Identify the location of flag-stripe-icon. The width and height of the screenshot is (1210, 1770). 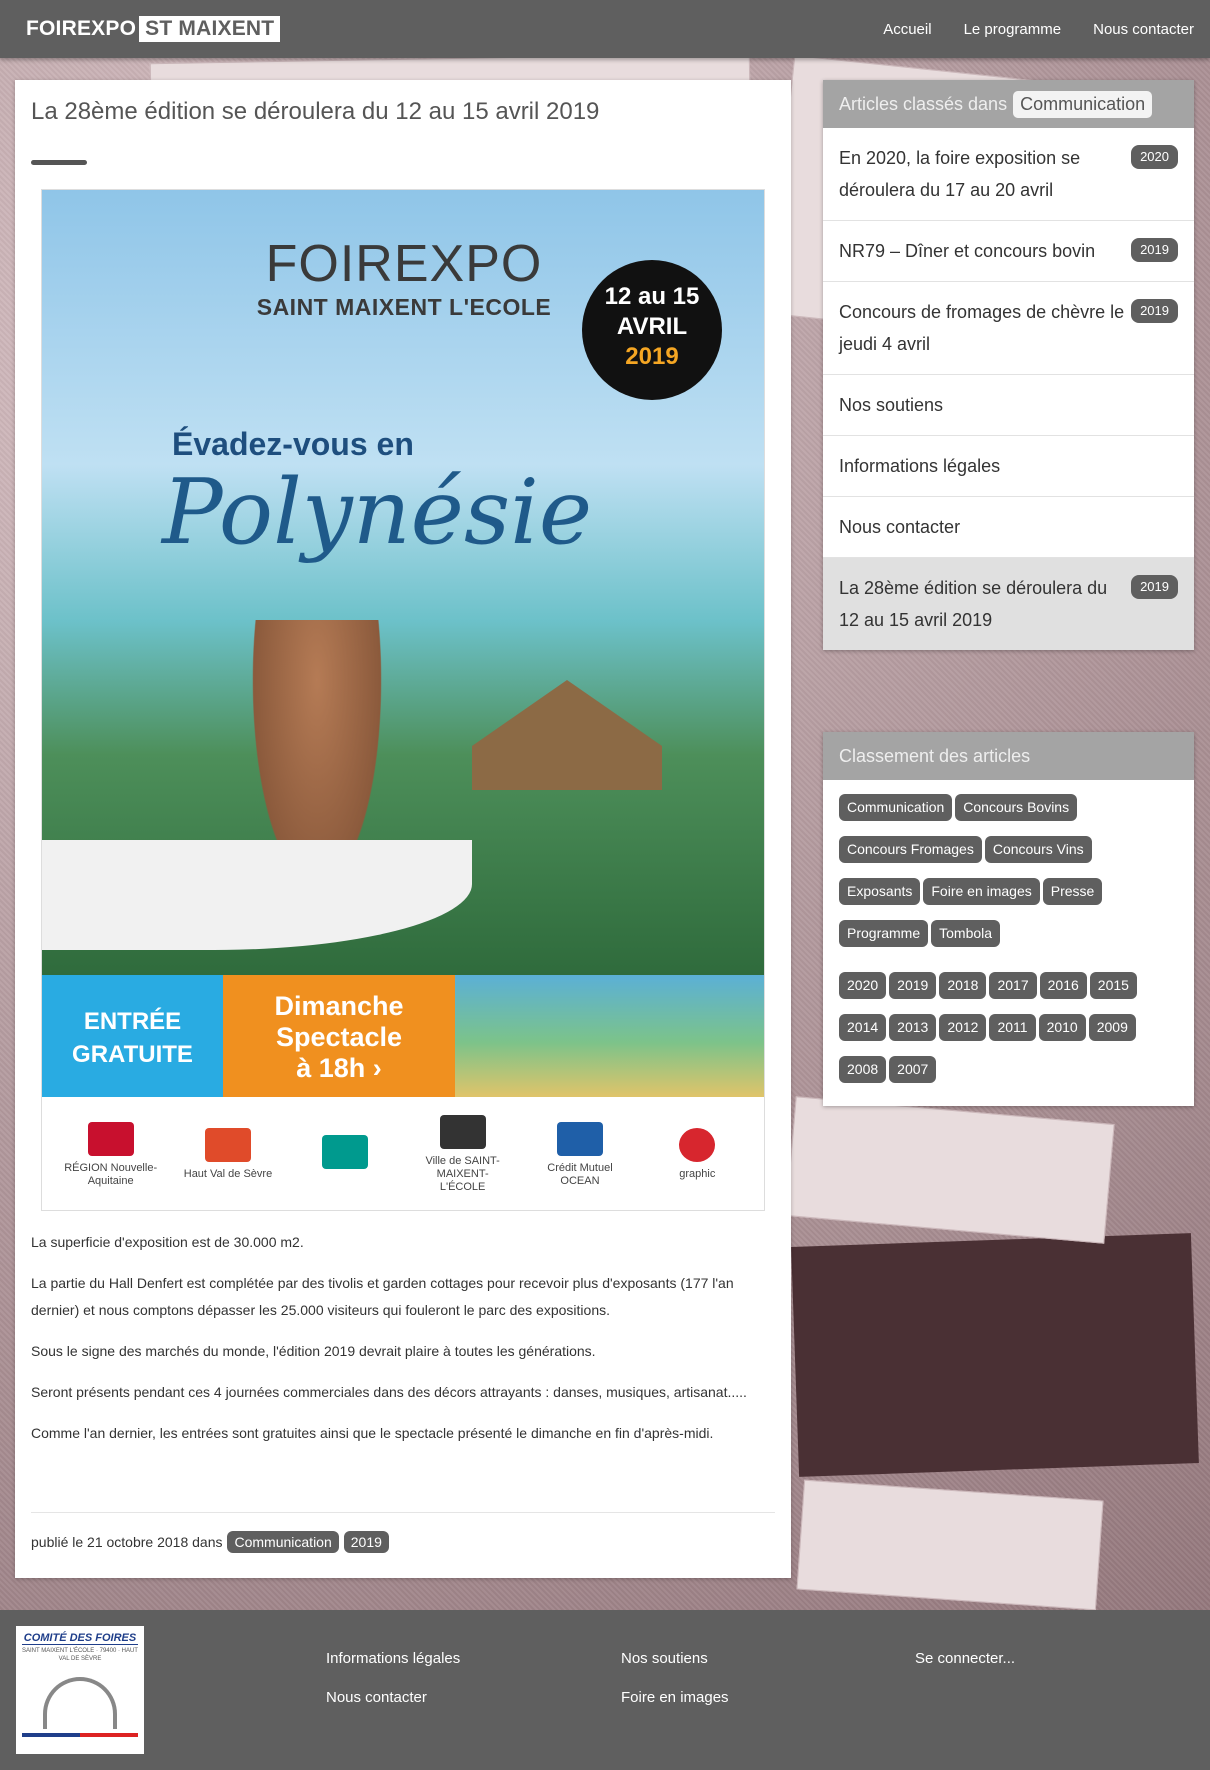
(80, 1735).